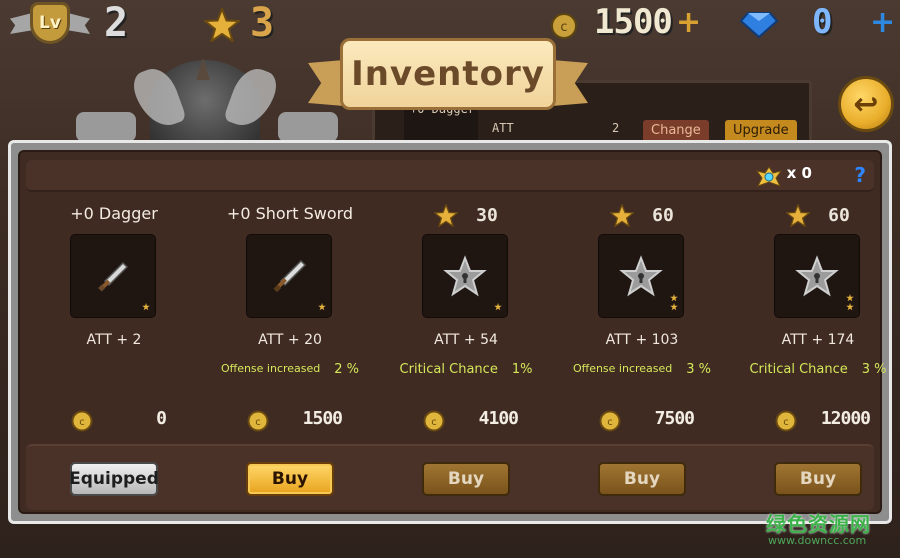 This screenshot has width=900, height=558. I want to click on item-card-dagger: +0 Dagger ATT + 2 c 0, so click(114, 316).